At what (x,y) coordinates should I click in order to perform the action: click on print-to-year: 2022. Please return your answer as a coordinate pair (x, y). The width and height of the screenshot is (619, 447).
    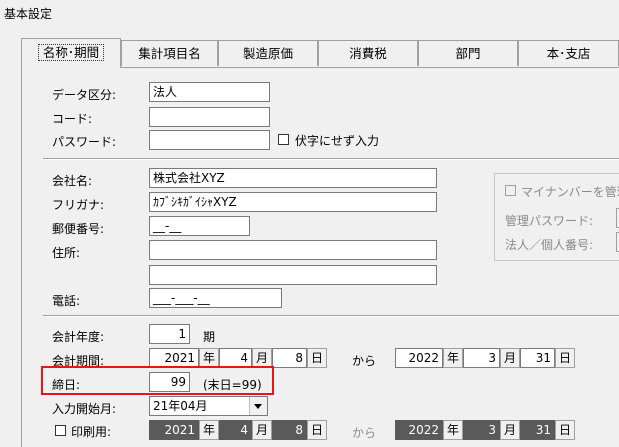
    Looking at the image, I should click on (419, 430).